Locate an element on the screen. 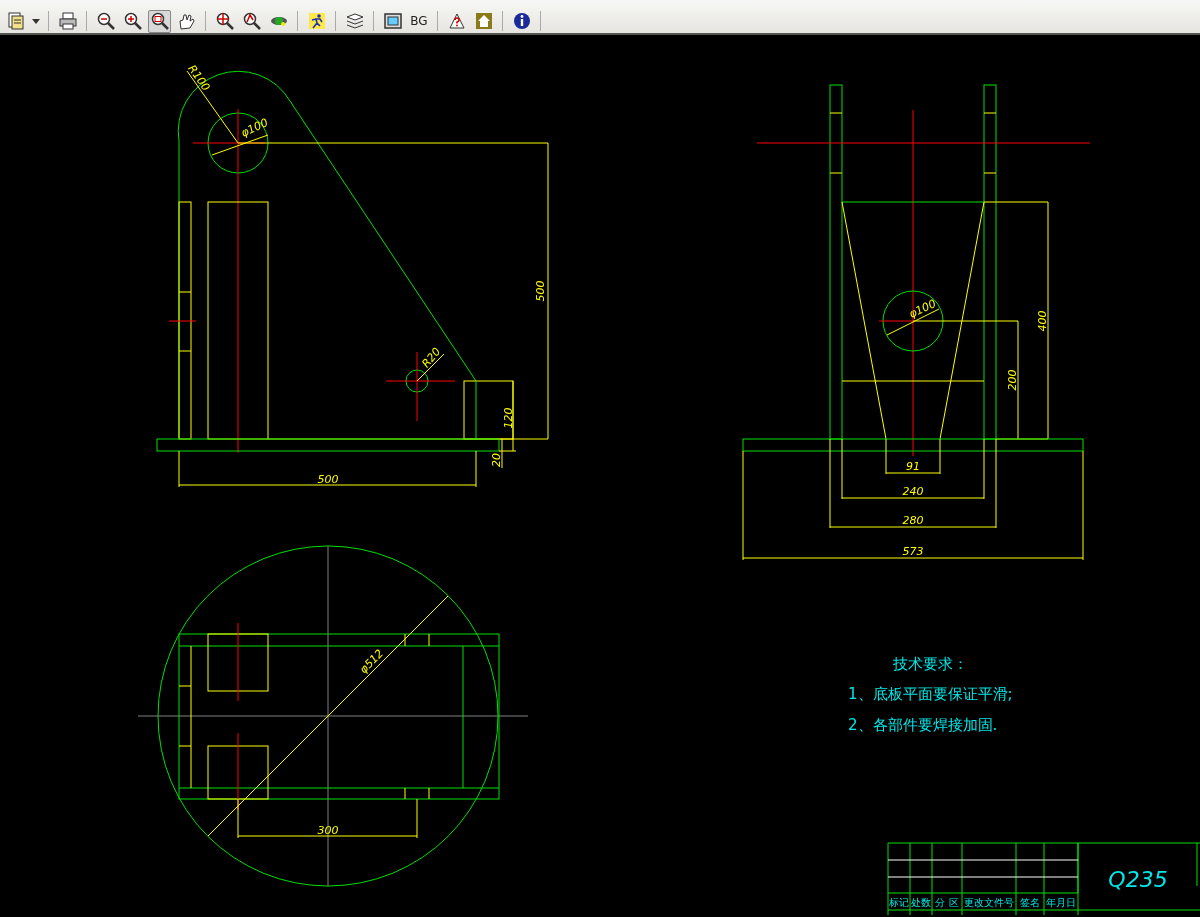  home-icon is located at coordinates (483, 21).